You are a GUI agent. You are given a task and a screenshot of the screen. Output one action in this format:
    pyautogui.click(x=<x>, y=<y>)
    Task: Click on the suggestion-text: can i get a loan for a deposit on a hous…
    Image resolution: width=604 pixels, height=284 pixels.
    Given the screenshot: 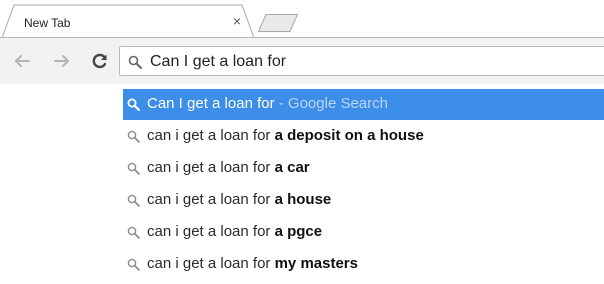 What is the action you would take?
    pyautogui.click(x=285, y=135)
    